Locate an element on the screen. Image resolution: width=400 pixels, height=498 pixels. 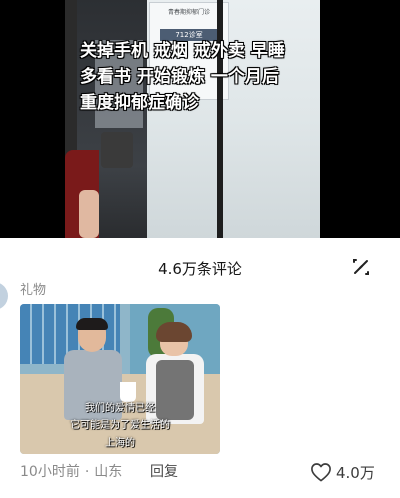
heart-outline-icon is located at coordinates (321, 472).